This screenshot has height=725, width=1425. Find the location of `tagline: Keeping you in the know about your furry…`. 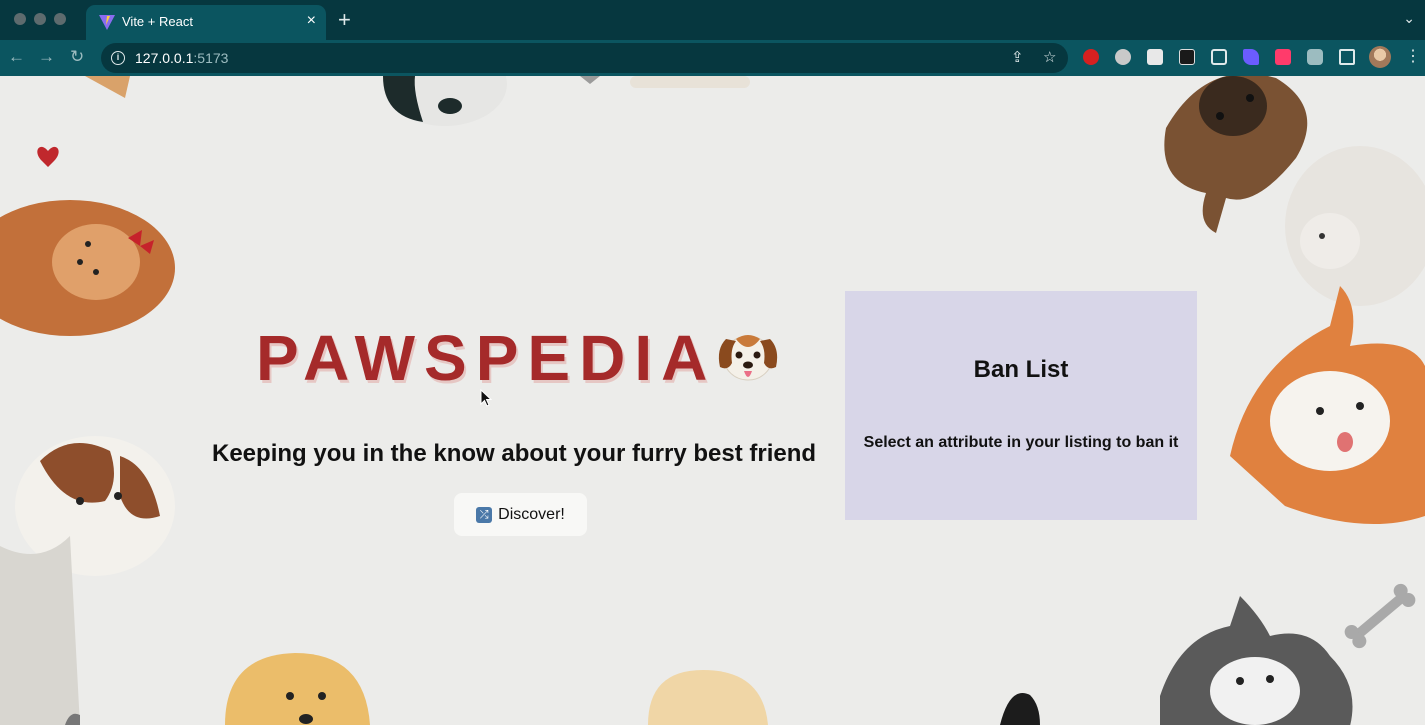

tagline: Keeping you in the know about your furry… is located at coordinates (514, 453).